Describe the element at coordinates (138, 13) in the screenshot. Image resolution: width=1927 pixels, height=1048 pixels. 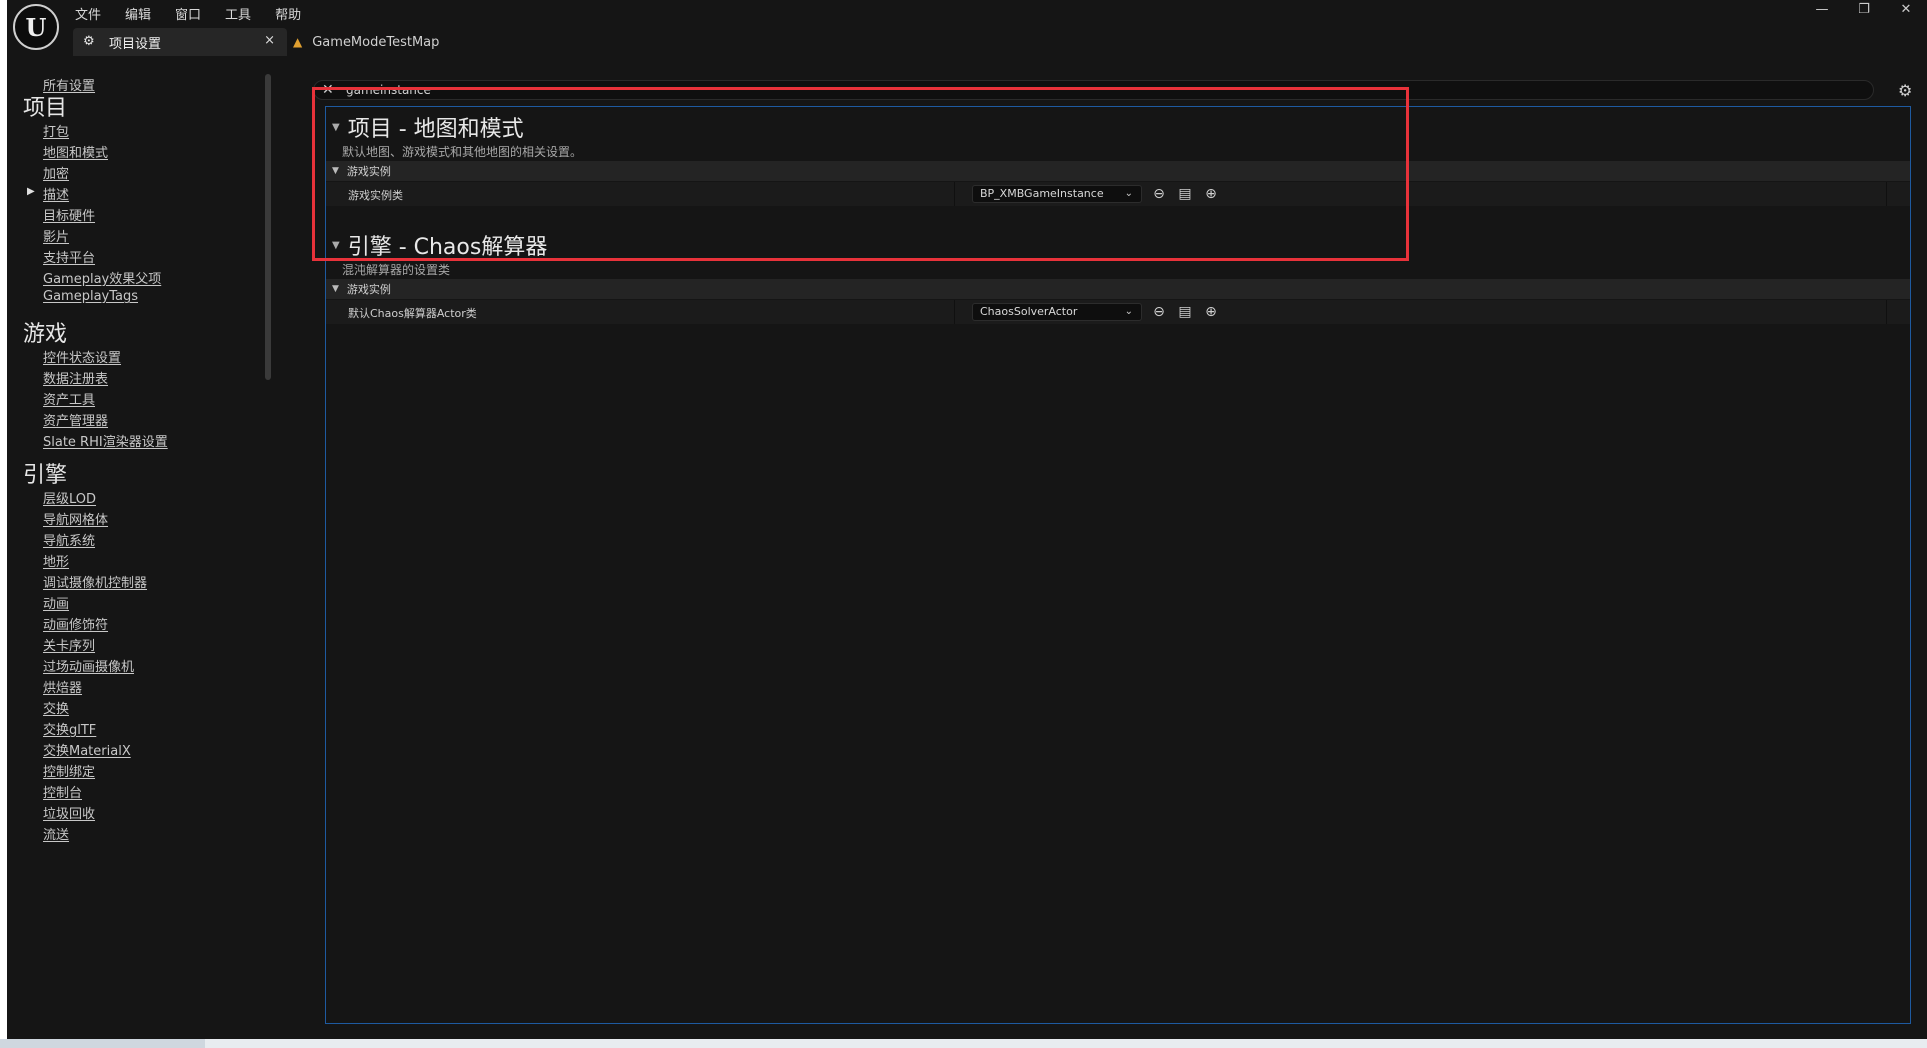
I see `menu-edit: 编辑` at that location.